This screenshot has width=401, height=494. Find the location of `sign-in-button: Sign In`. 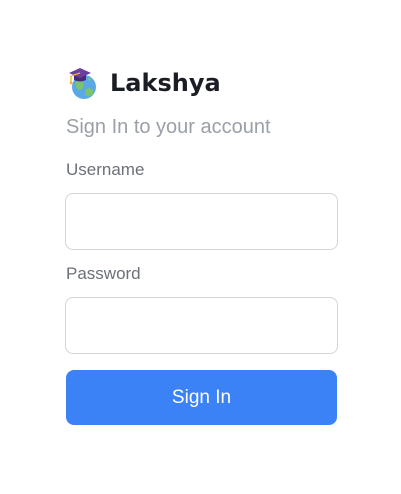

sign-in-button: Sign In is located at coordinates (201, 397).